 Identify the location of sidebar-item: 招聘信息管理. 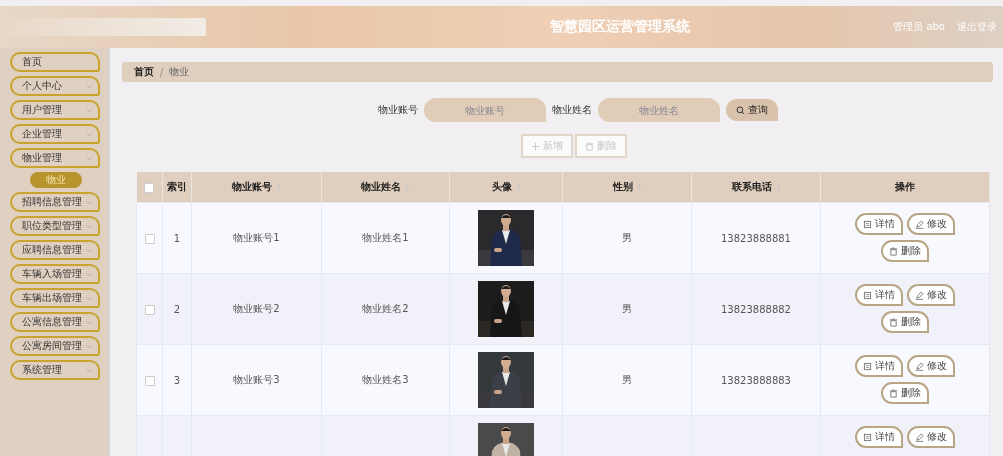
(55, 202).